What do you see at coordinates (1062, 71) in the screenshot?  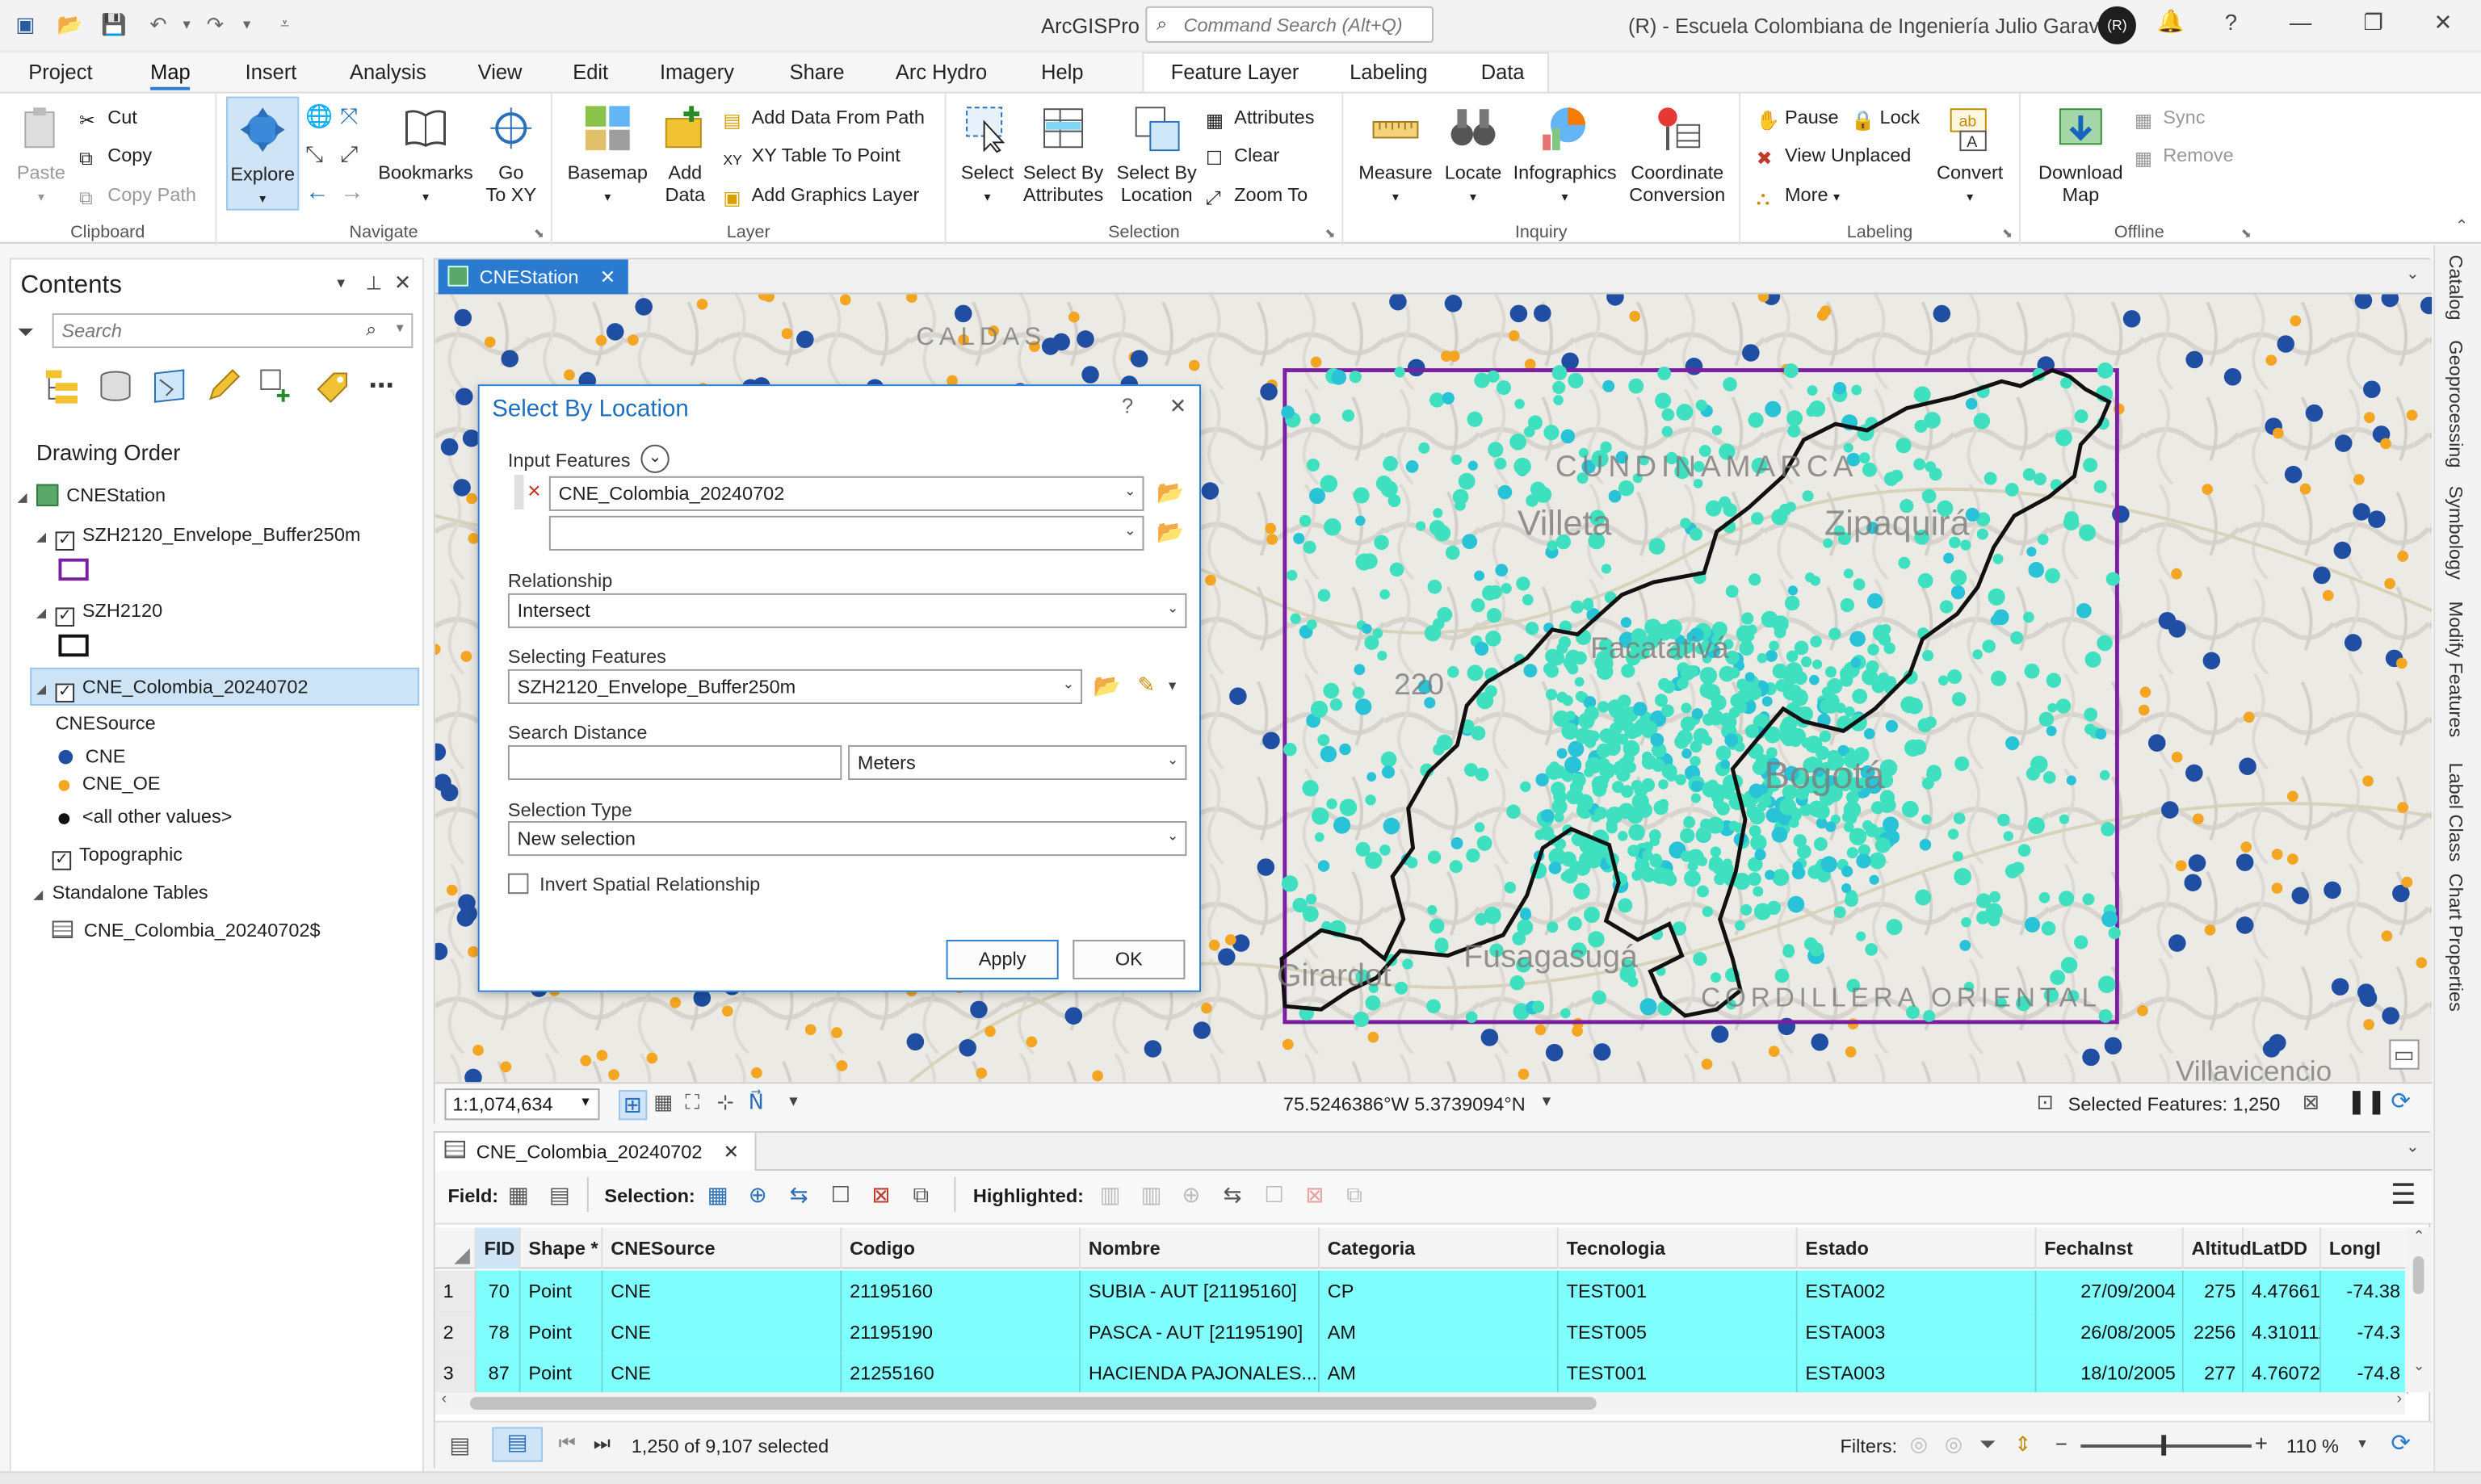 I see `tab-help: Help` at bounding box center [1062, 71].